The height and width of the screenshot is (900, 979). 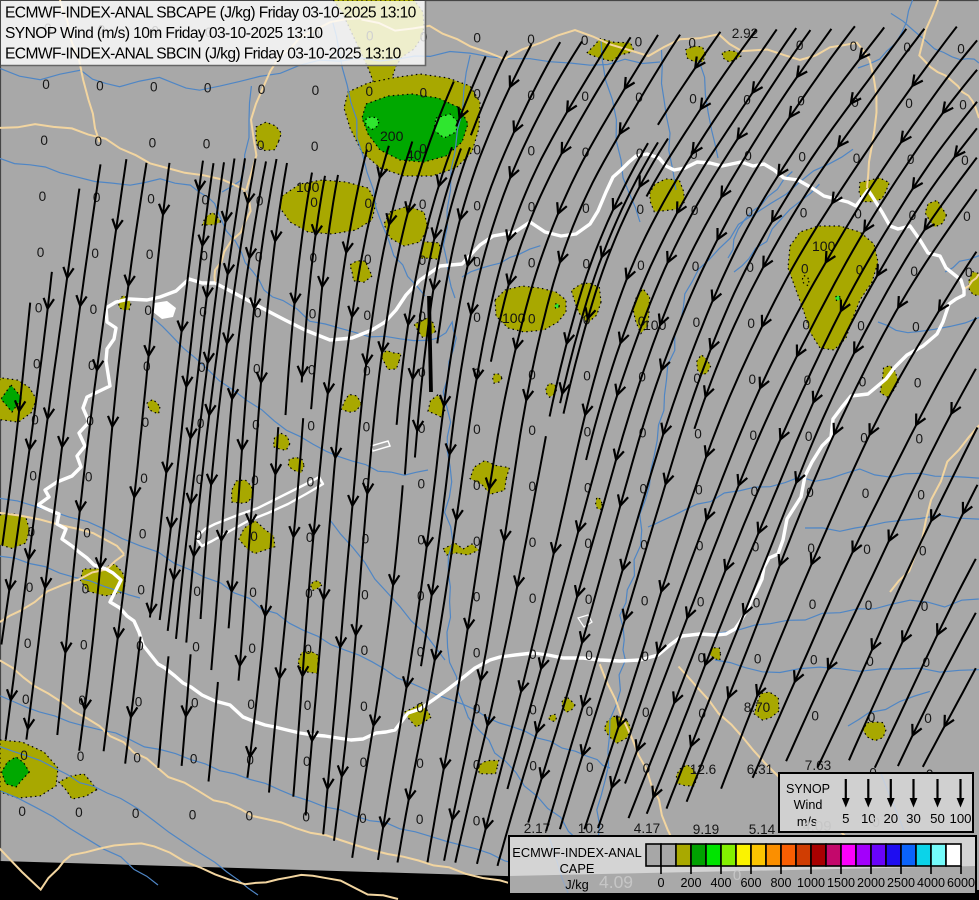 I want to click on svg-text: 2000, so click(x=871, y=883).